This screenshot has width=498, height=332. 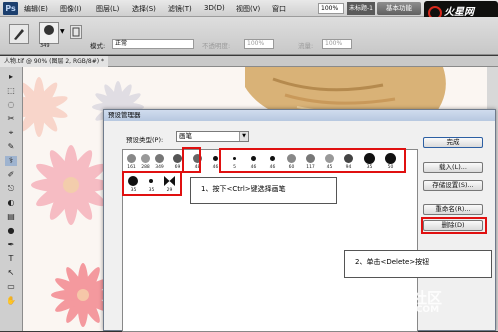 I want to click on brush-tool-icon: ⚕, so click(x=11, y=161).